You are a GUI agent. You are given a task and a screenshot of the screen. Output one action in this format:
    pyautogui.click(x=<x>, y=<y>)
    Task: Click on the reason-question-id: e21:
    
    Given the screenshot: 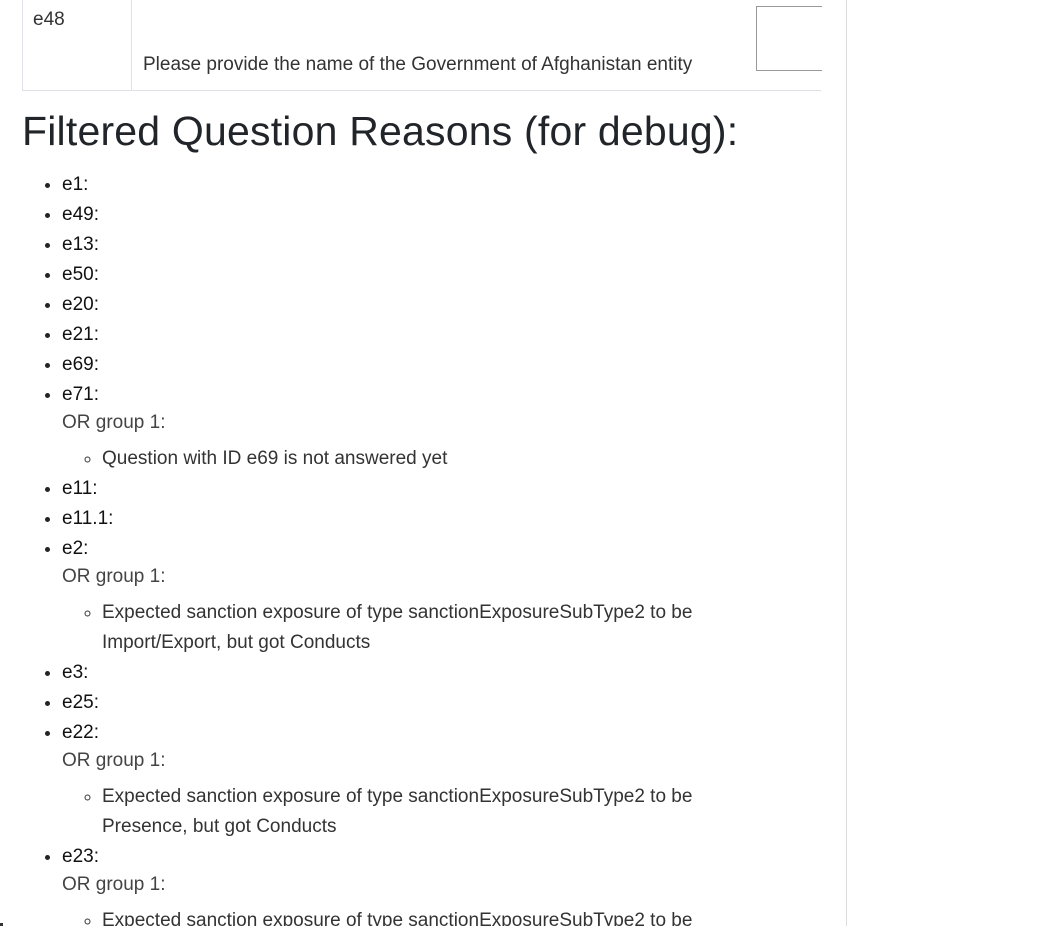 What is the action you would take?
    pyautogui.click(x=80, y=334)
    